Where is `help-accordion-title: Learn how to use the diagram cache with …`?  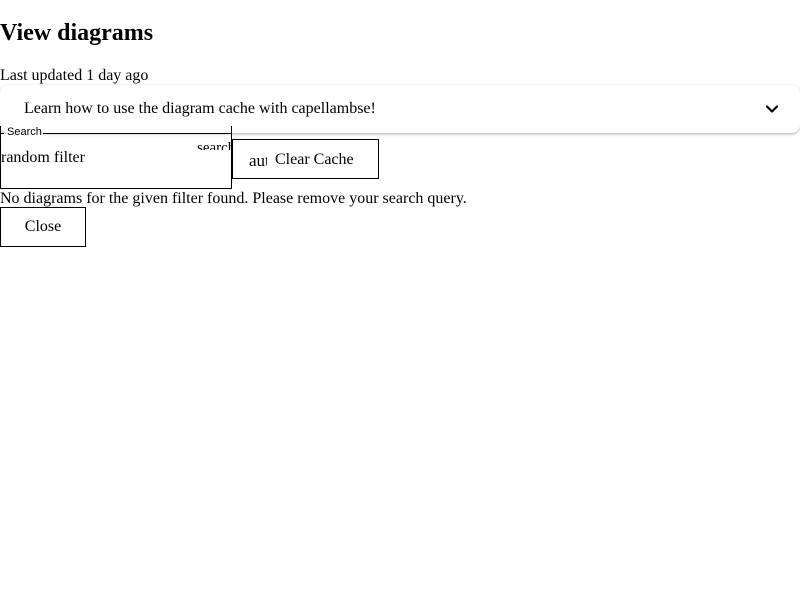 help-accordion-title: Learn how to use the diagram cache with … is located at coordinates (200, 108).